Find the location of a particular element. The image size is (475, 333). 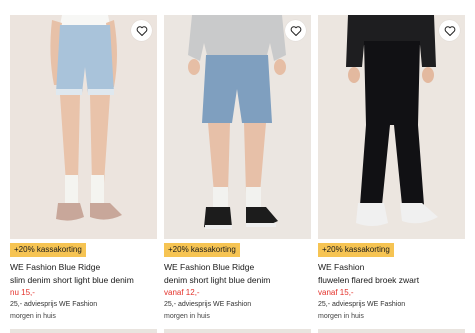

product-price: nu 15,- is located at coordinates (22, 292).